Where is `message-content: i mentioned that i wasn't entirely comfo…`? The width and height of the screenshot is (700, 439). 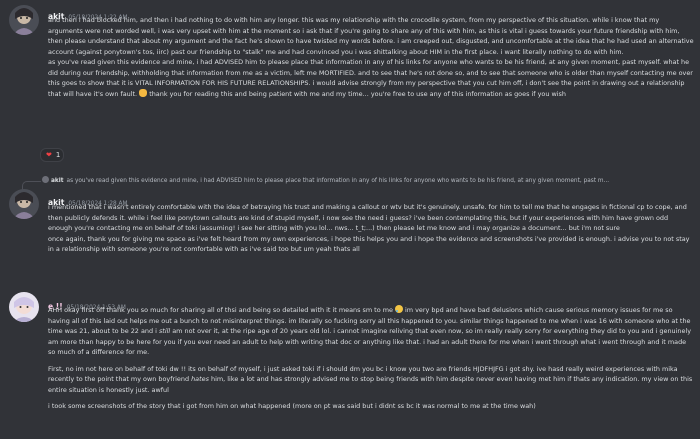
message-content: i mentioned that i wasn't entirely comfo… is located at coordinates (371, 228).